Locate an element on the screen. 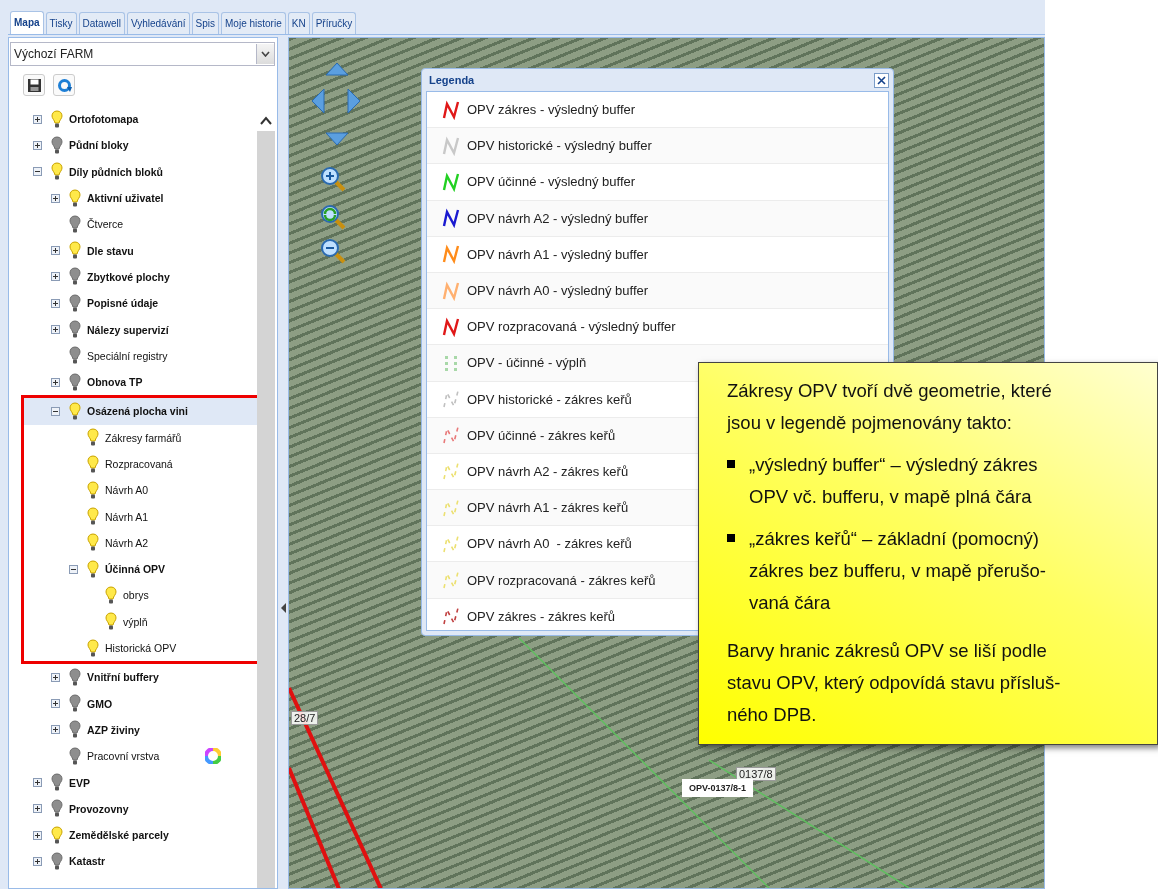 This screenshot has width=1158, height=889. layer-tree-item: EVP is located at coordinates (133, 782).